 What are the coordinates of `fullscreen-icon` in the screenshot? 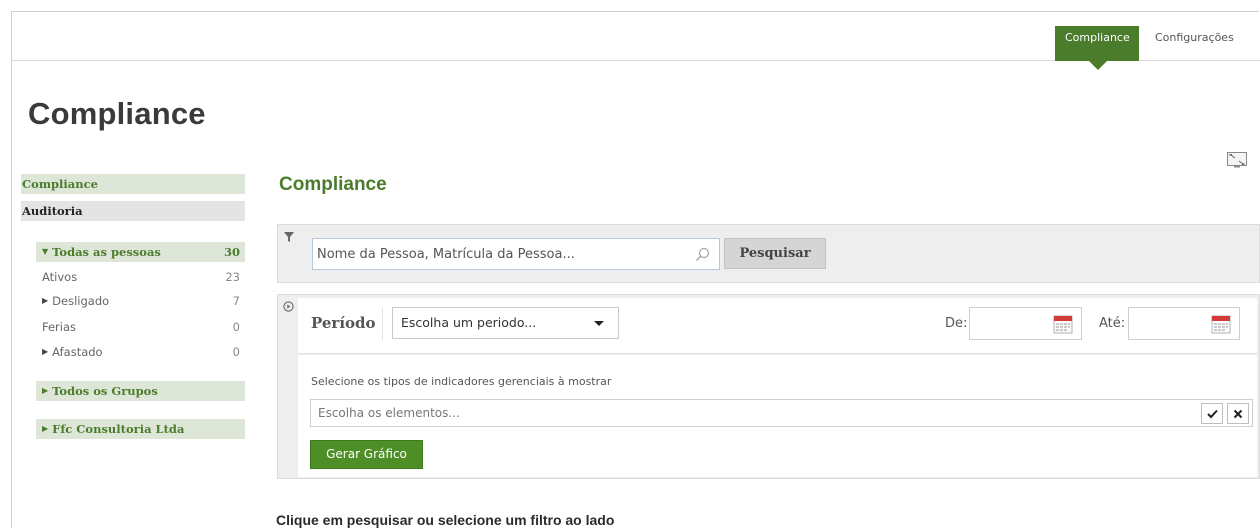 It's located at (1237, 160).